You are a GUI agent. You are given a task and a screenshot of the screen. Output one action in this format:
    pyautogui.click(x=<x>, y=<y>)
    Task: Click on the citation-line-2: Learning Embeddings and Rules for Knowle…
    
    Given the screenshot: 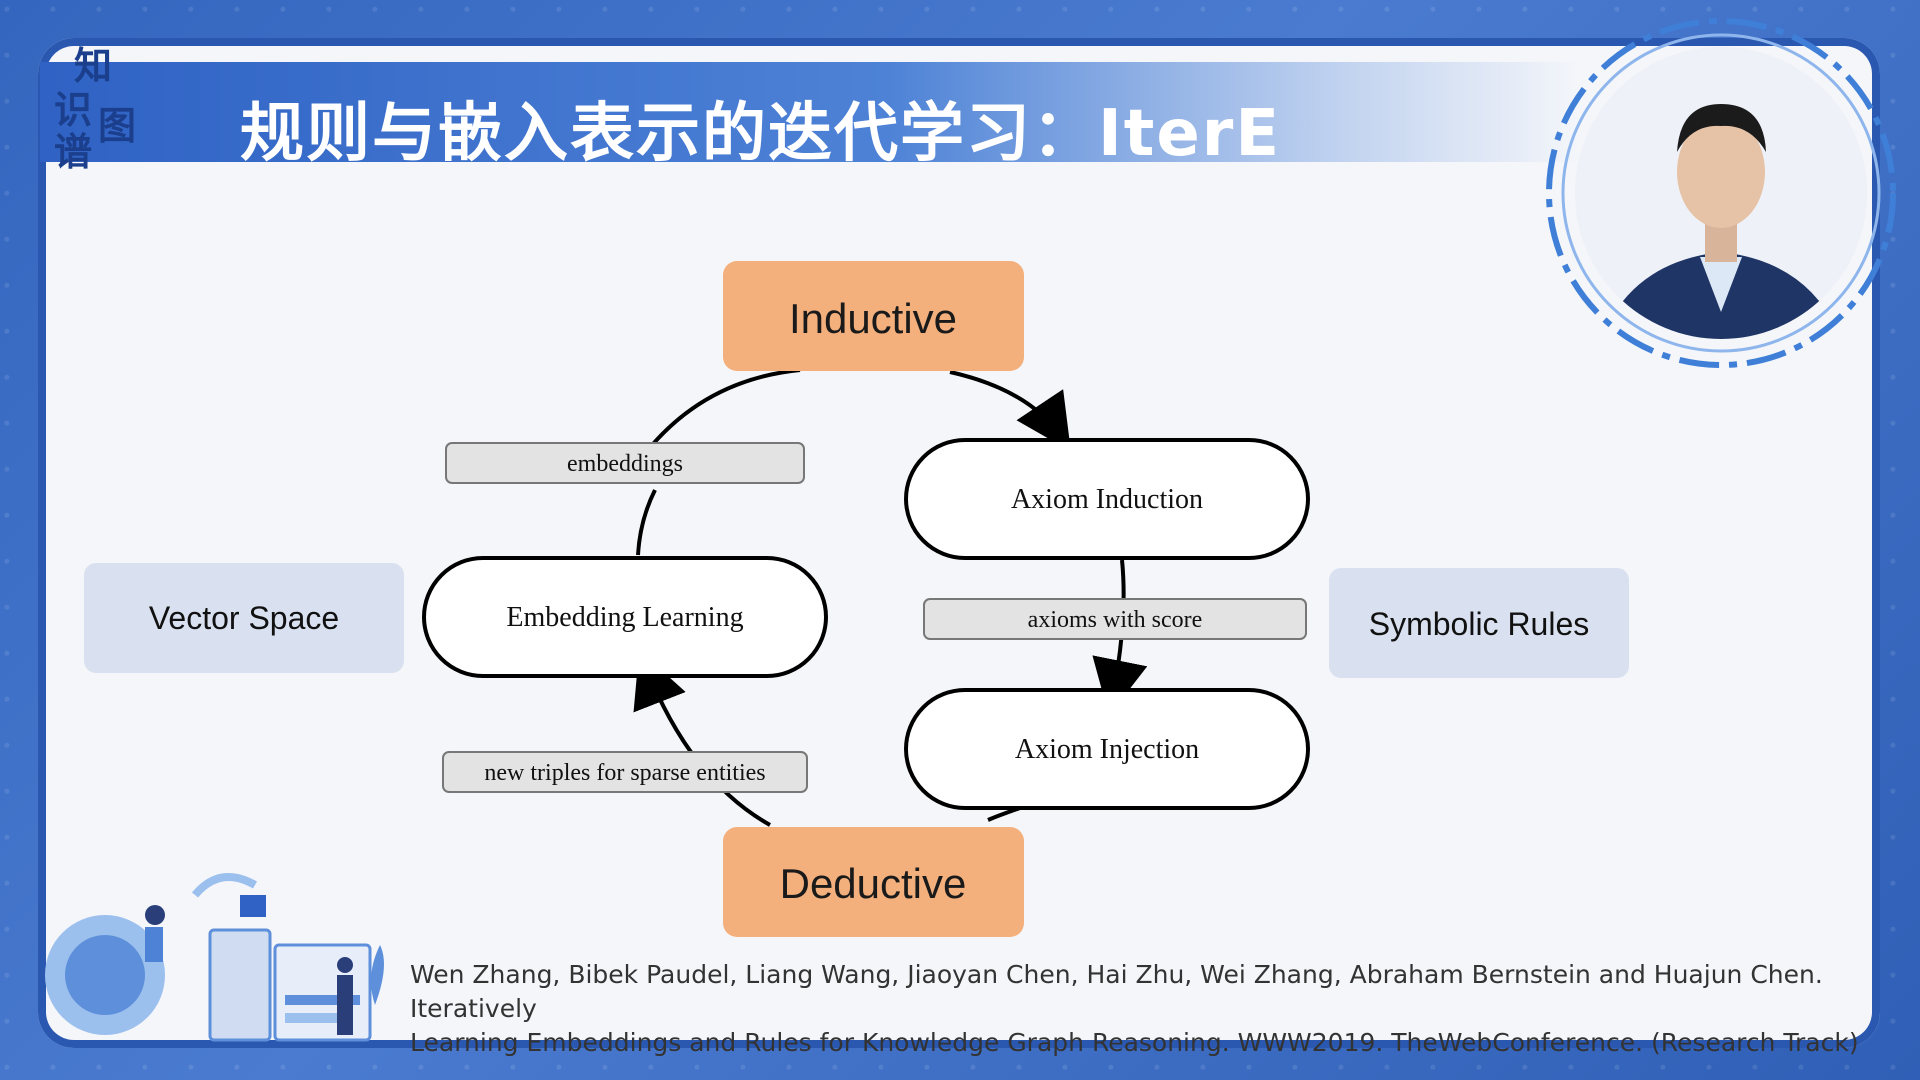 What is the action you would take?
    pyautogui.click(x=1134, y=1042)
    